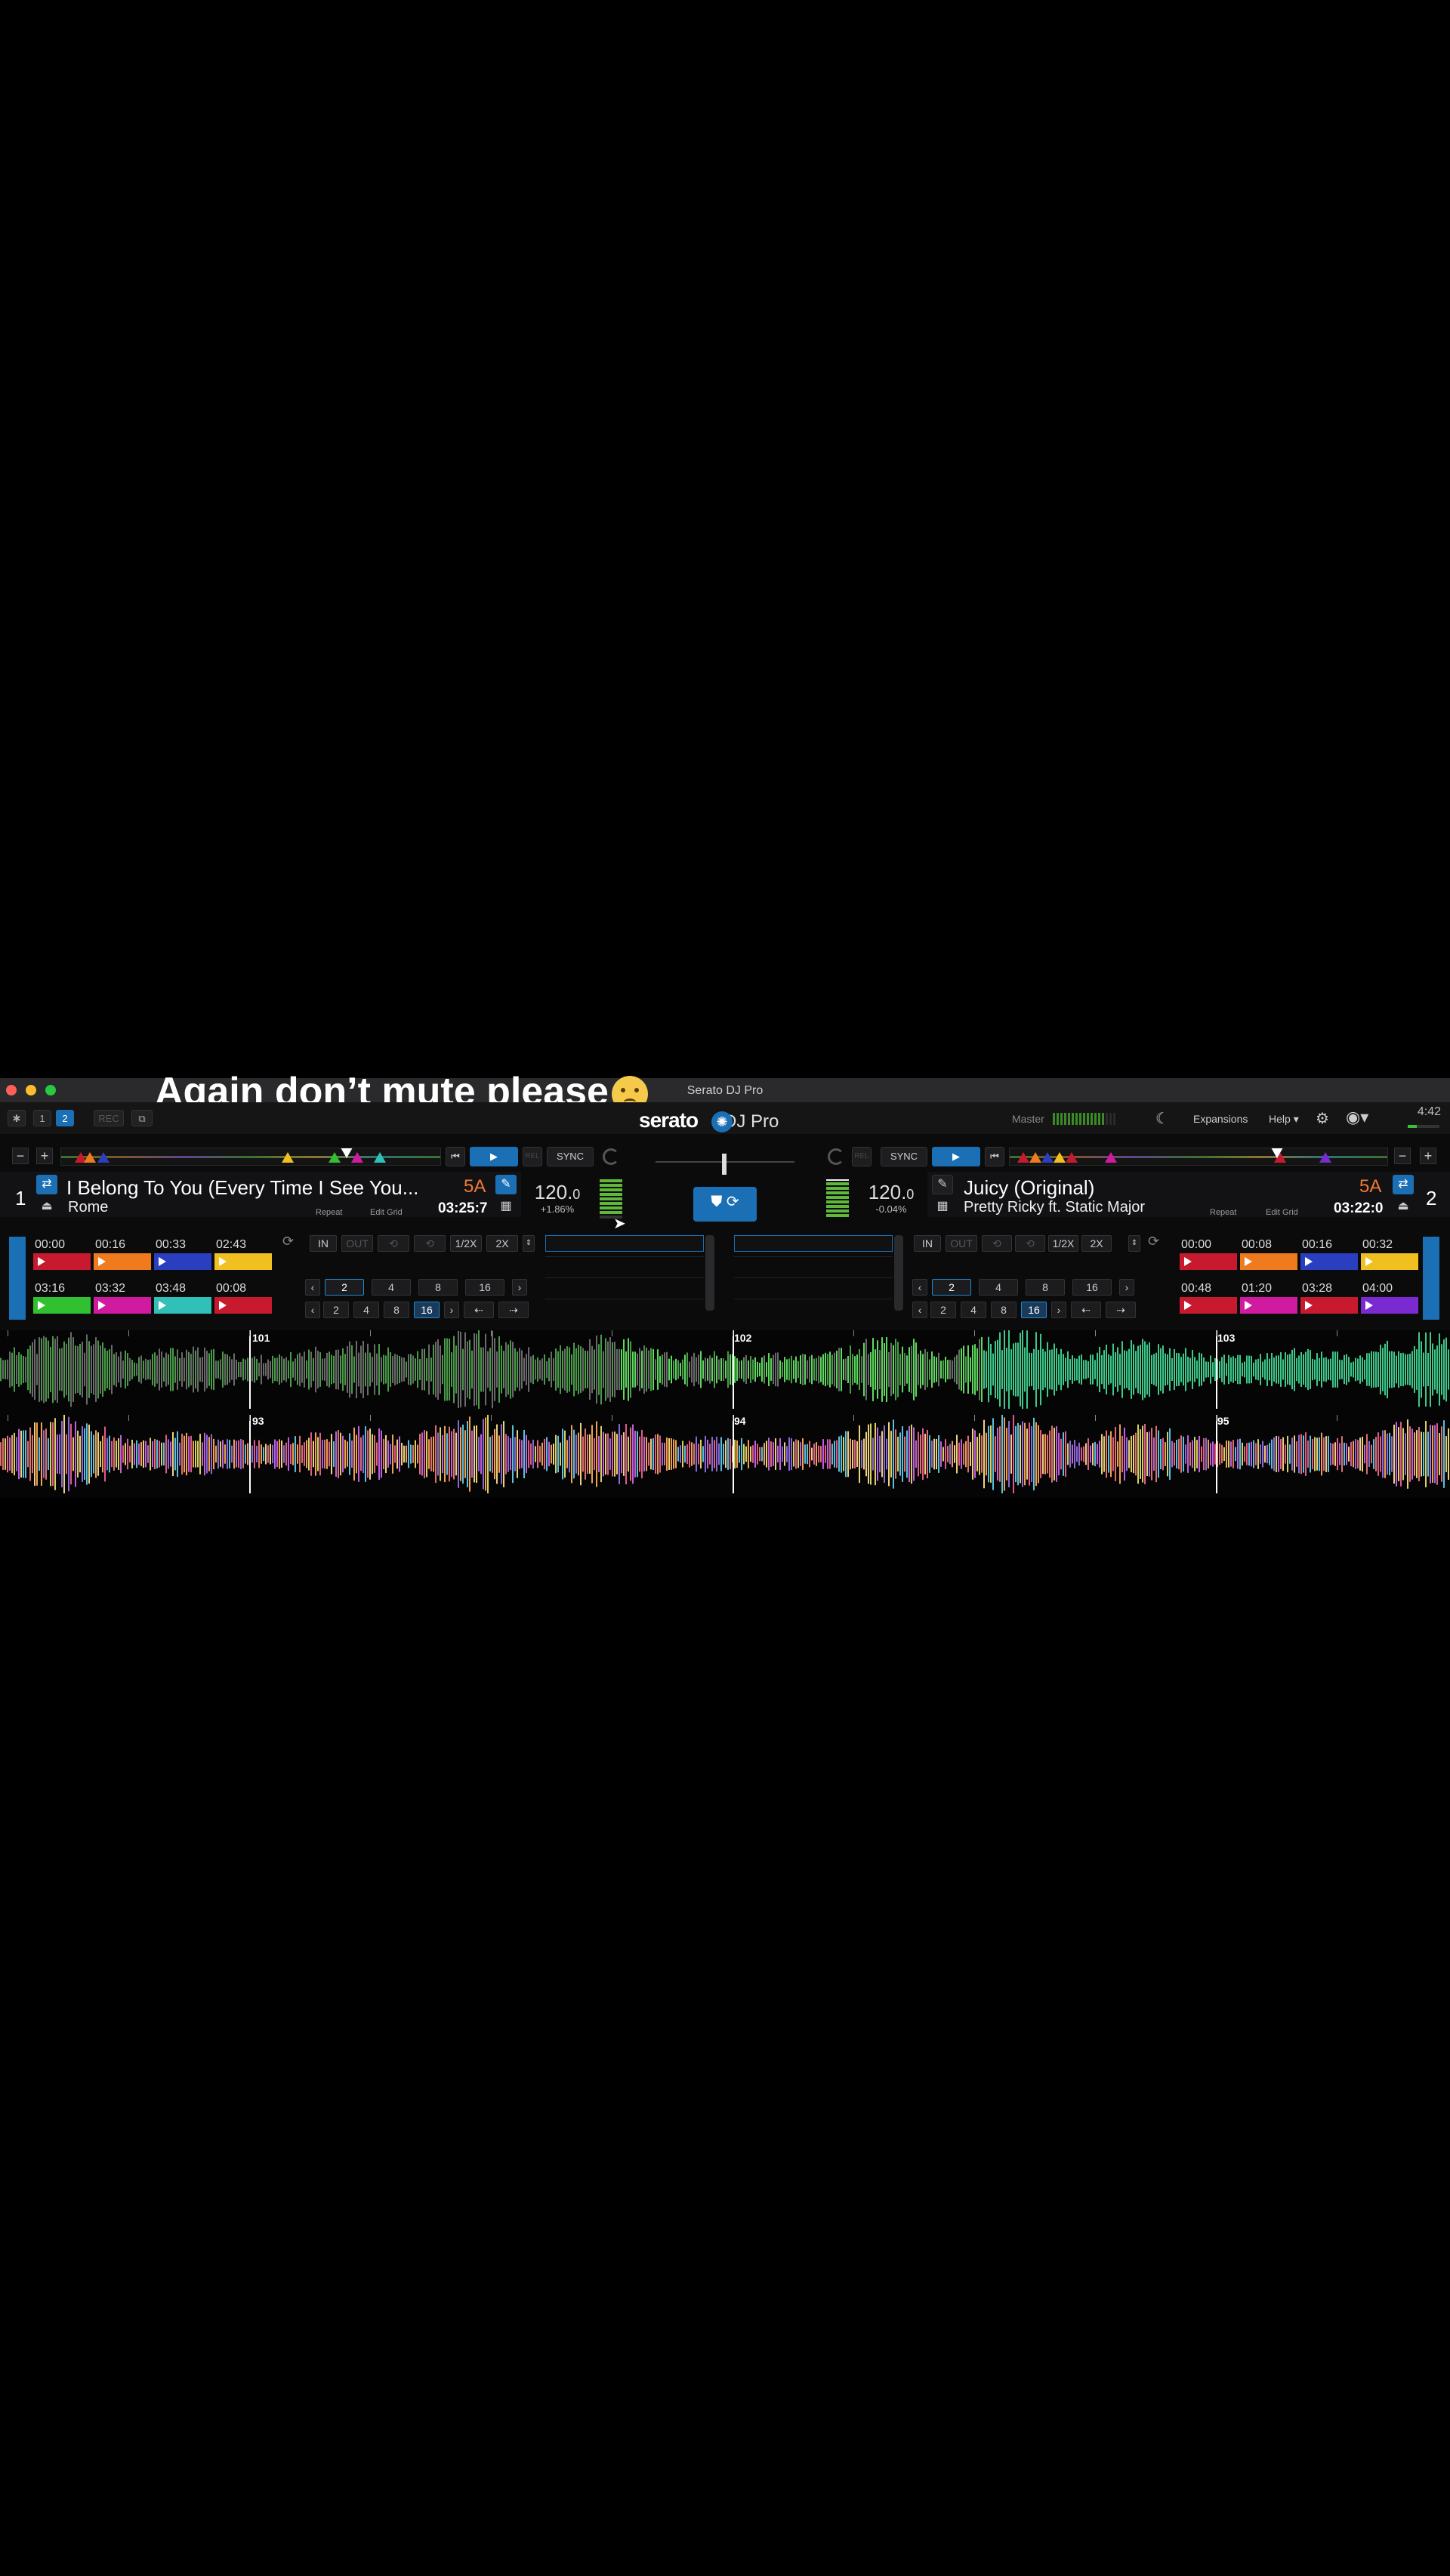 Image resolution: width=1450 pixels, height=2576 pixels. I want to click on deck2-autoloop-button: 8, so click(1046, 1287).